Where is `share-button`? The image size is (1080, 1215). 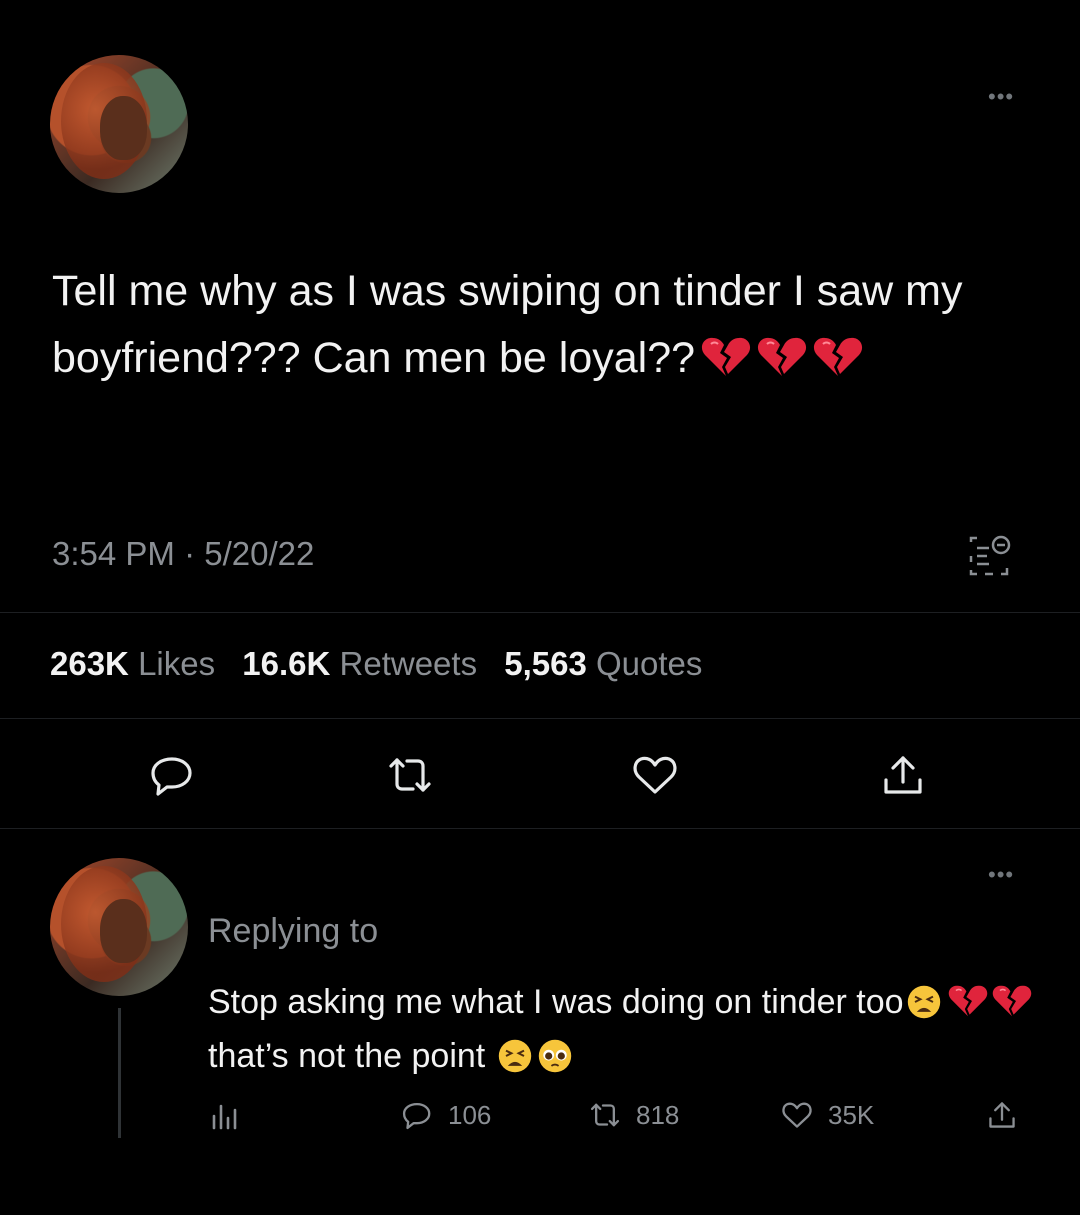 share-button is located at coordinates (1009, 1115).